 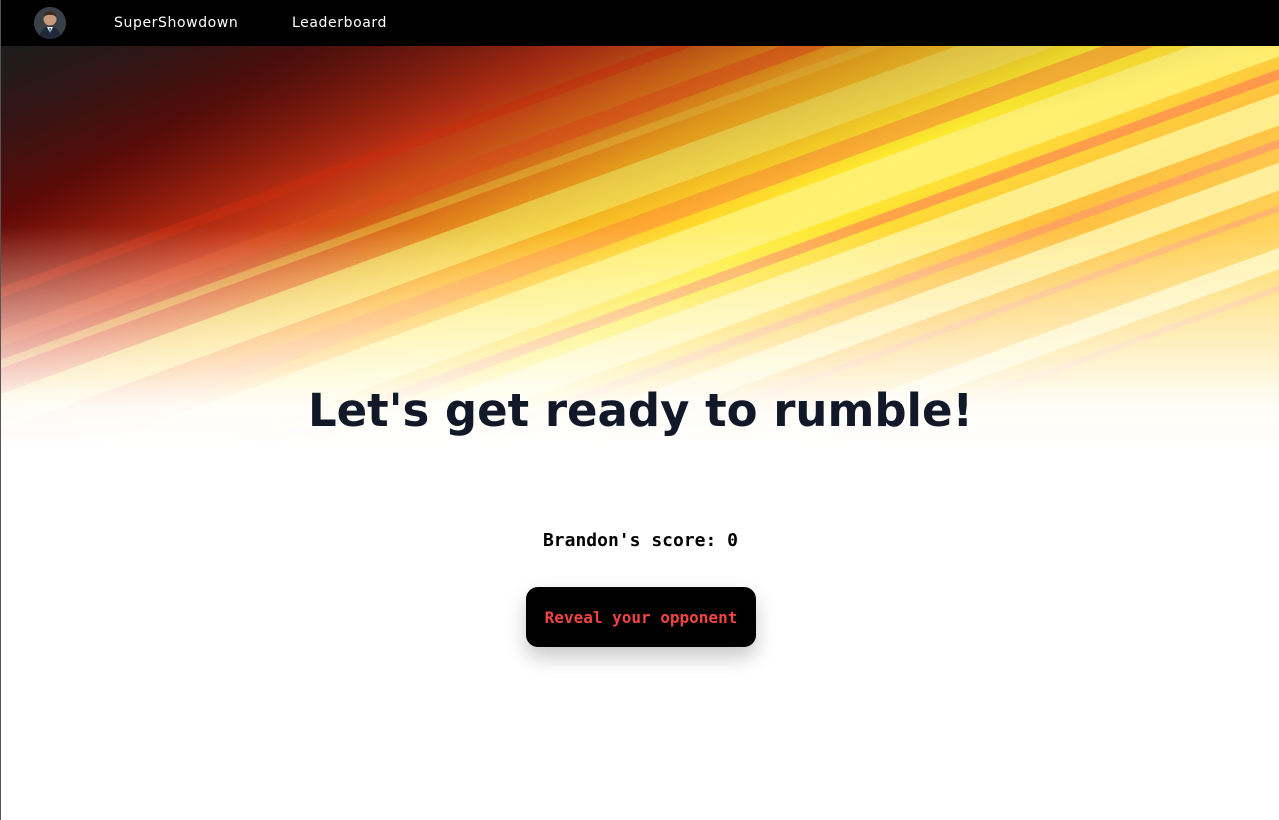 I want to click on nav-link-supershowdown: SuperShowdown, so click(x=176, y=23).